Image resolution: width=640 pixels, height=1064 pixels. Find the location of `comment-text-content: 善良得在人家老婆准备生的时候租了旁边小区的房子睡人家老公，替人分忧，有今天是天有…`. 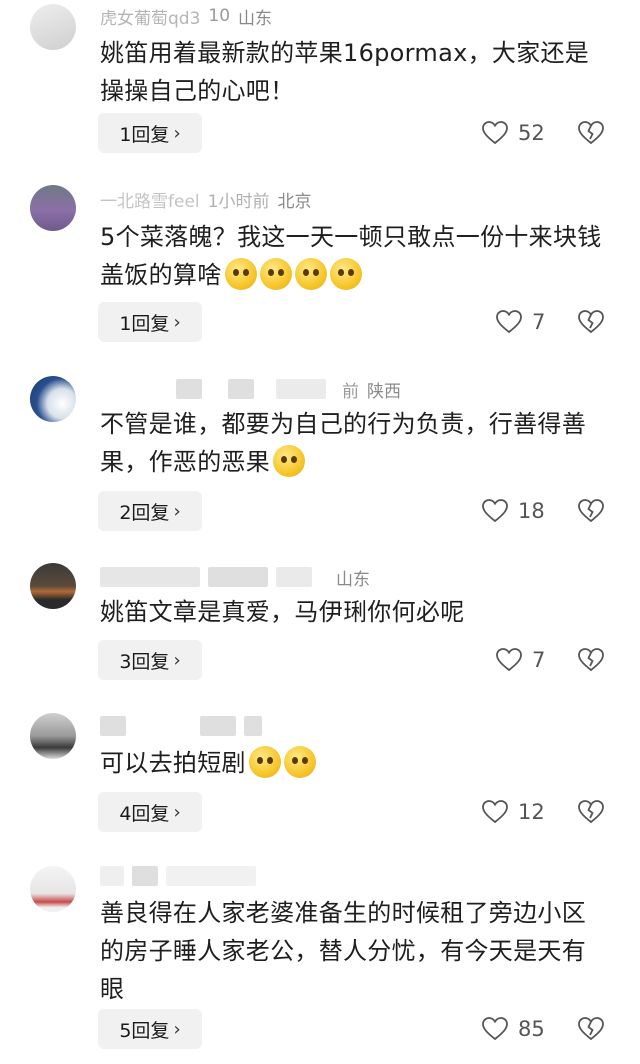

comment-text-content: 善良得在人家老婆准备生的时候租了旁边小区的房子睡人家老公，替人分忧，有今天是天有… is located at coordinates (343, 951).